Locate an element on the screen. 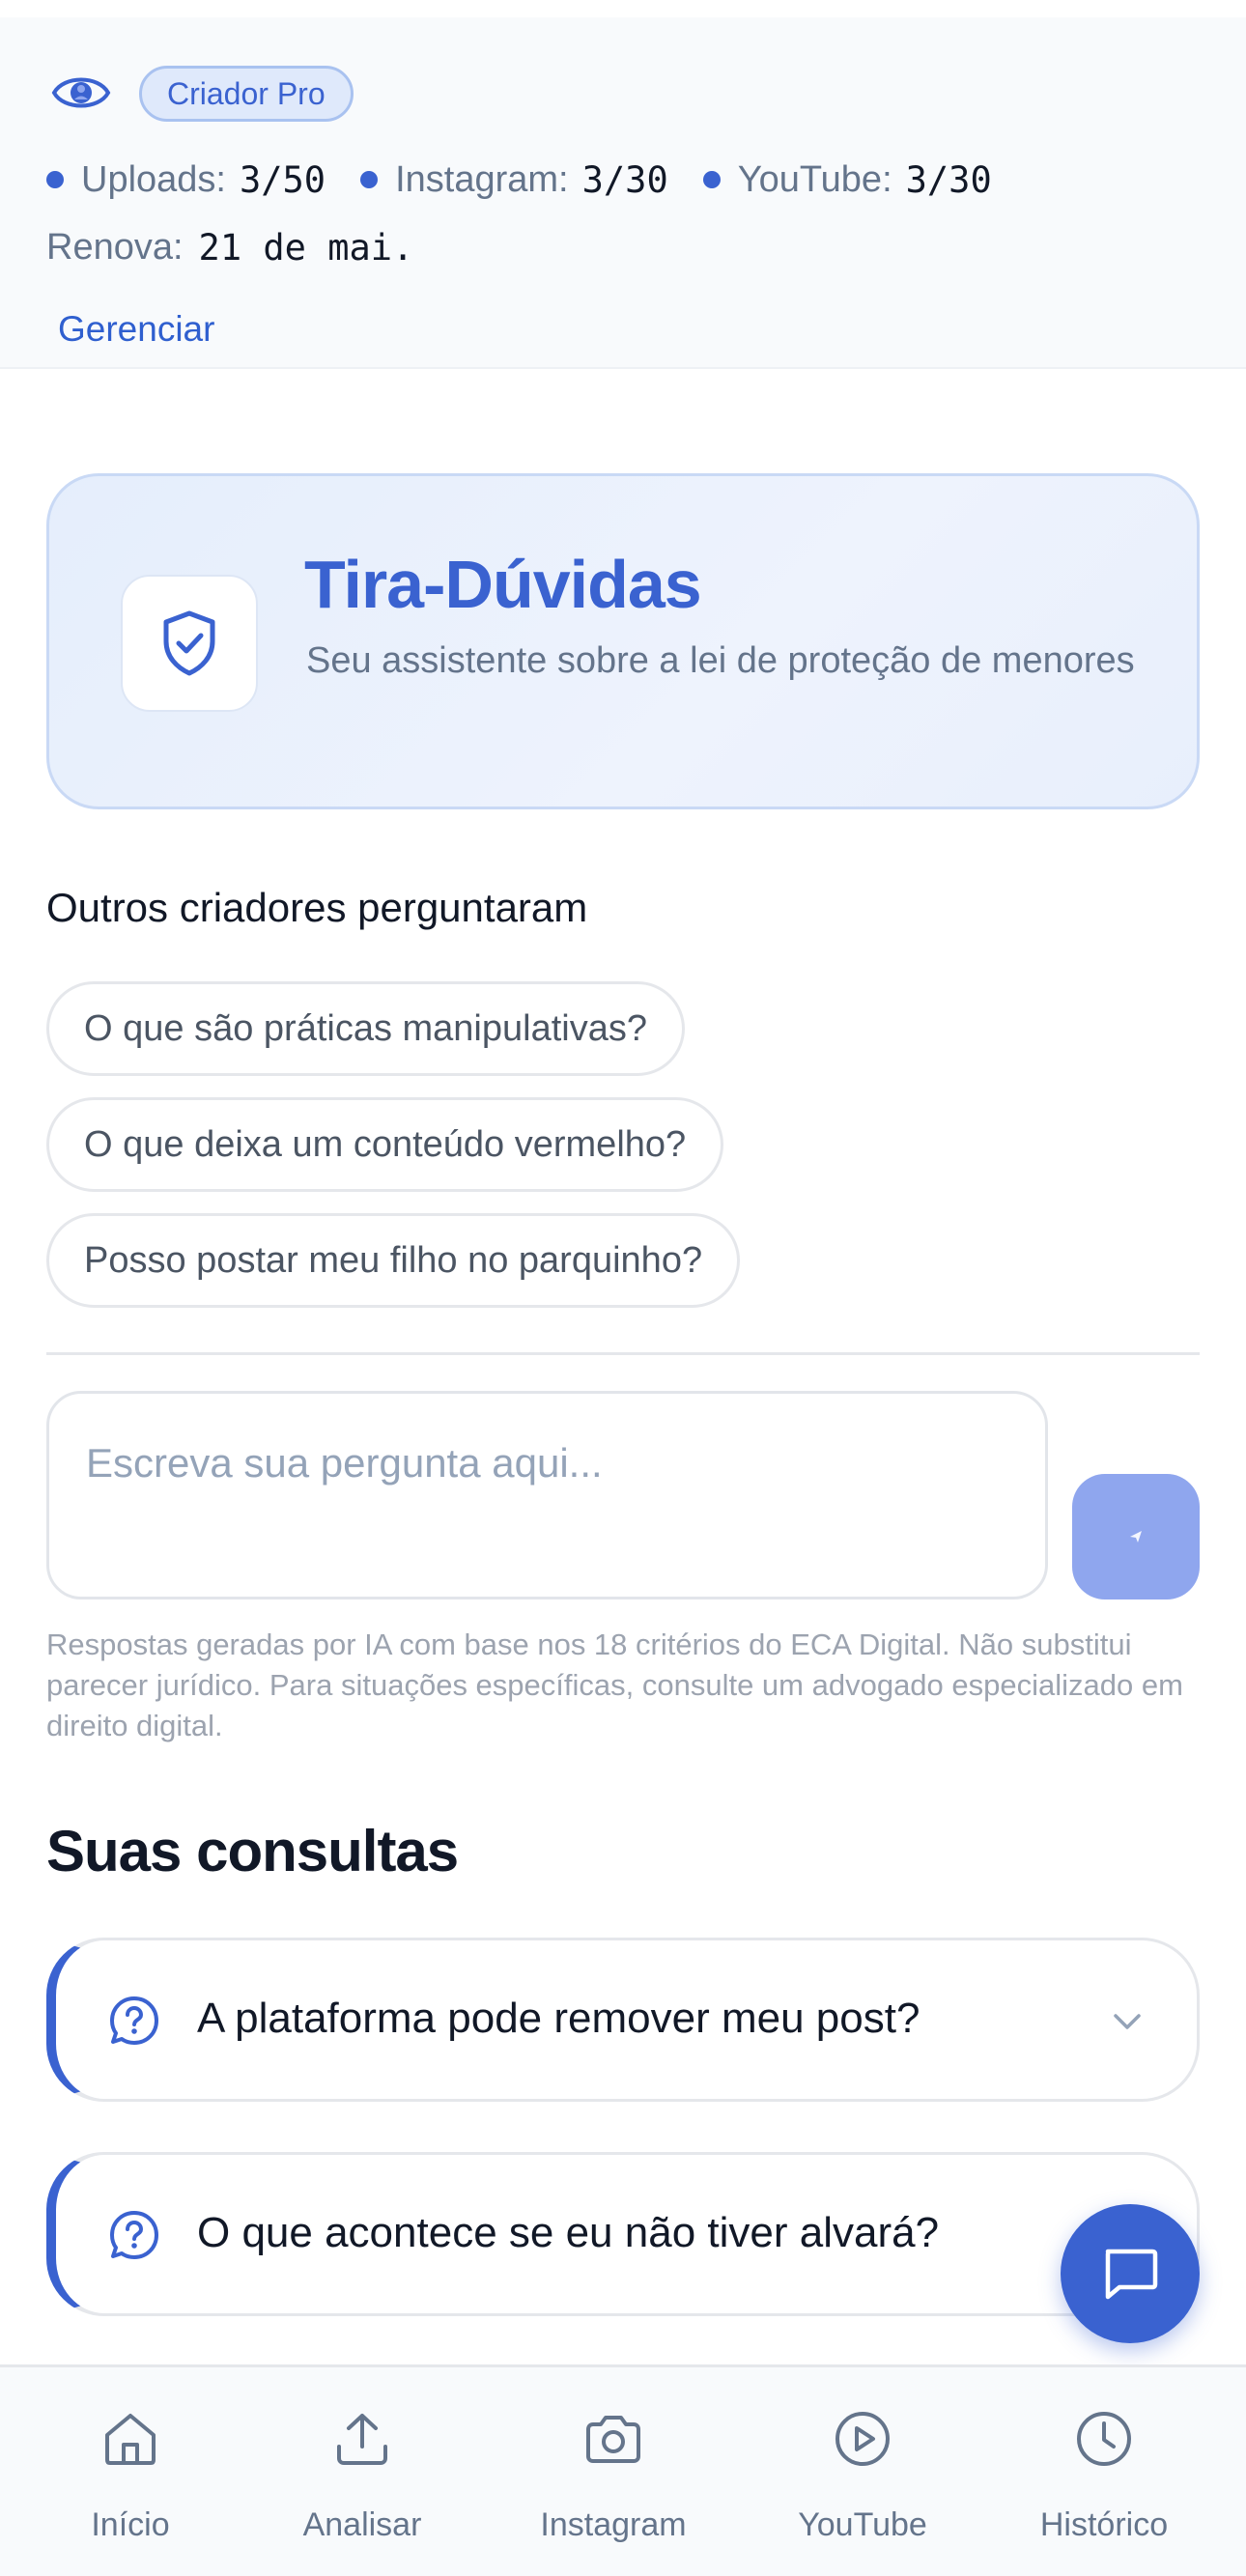  renew-date: 21 de mai. is located at coordinates (306, 247).